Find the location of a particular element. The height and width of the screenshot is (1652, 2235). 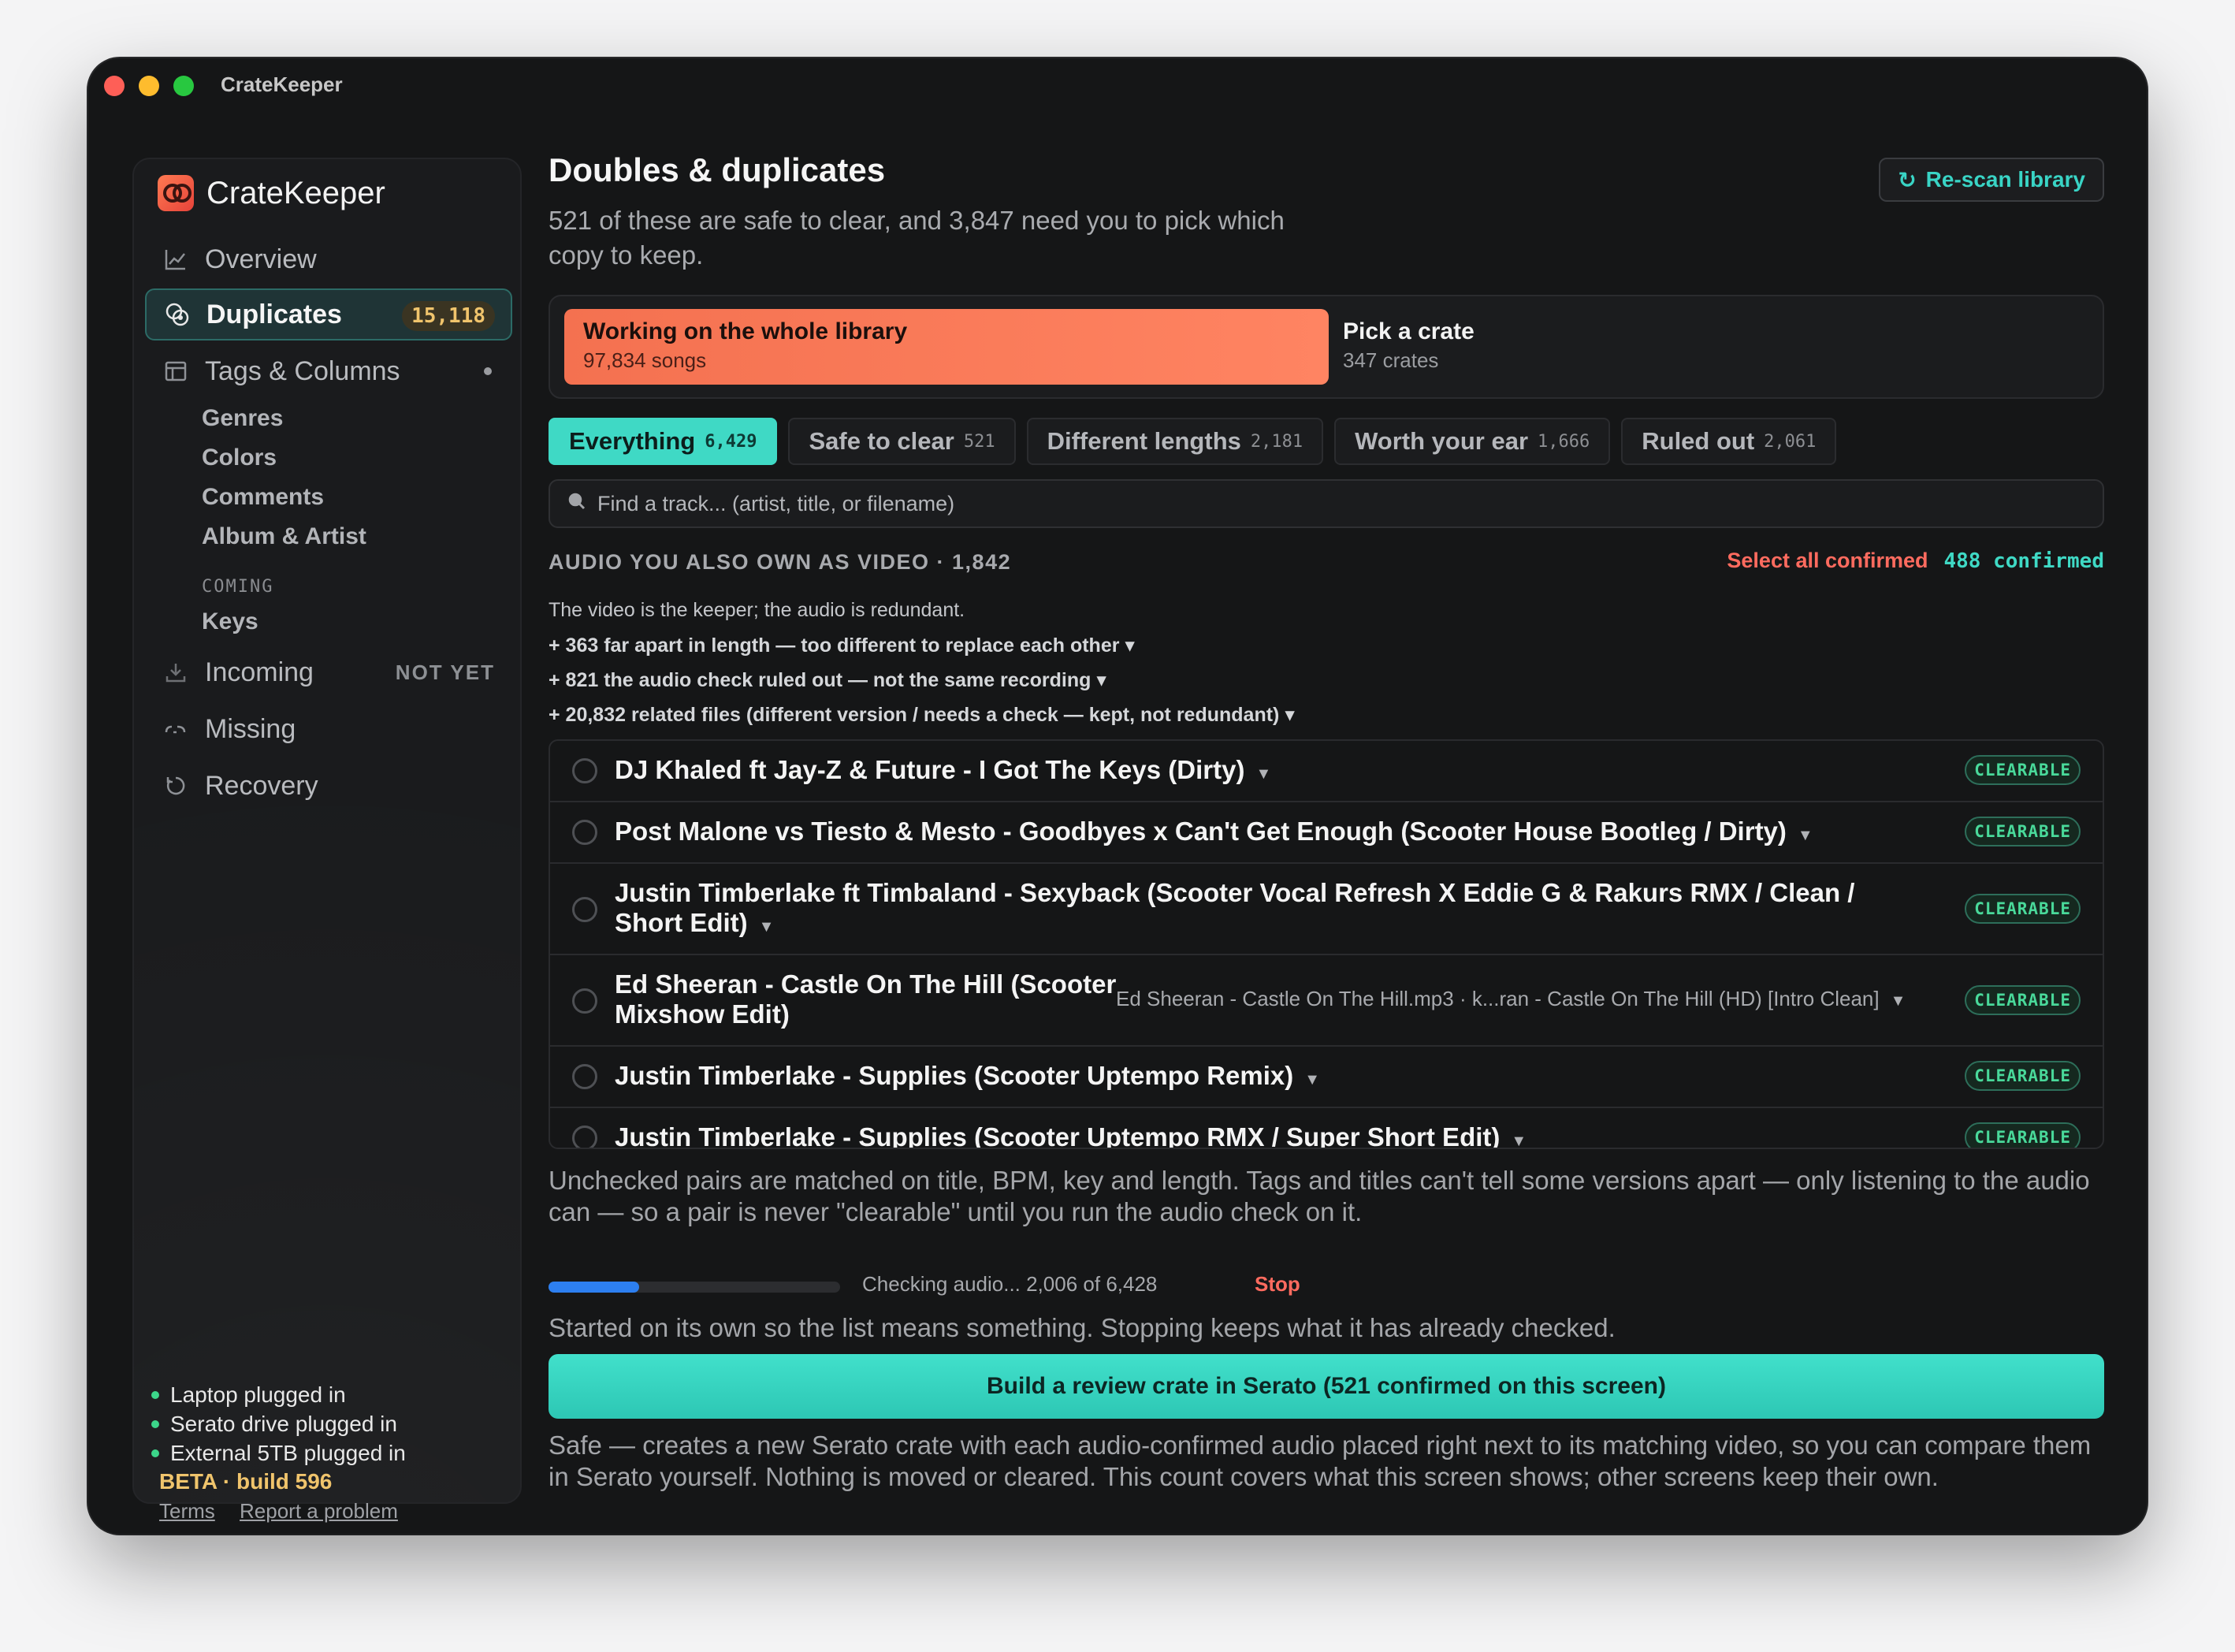

duplicates-count-badge: 15,118 is located at coordinates (448, 316).